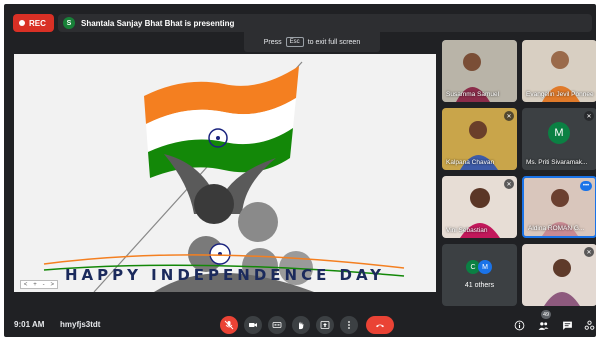  I want to click on participant-name: Evangelin Jevil Ponnee, so click(560, 94).